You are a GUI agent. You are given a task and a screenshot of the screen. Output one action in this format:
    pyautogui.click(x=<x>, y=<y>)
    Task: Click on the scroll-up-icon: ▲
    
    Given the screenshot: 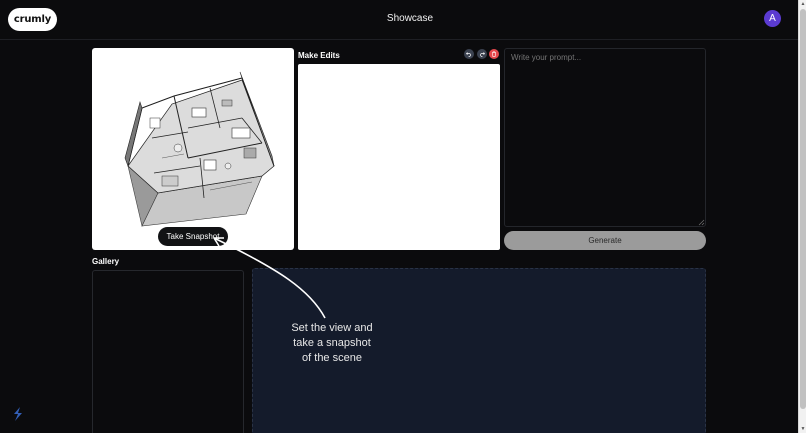 What is the action you would take?
    pyautogui.click(x=802, y=4)
    